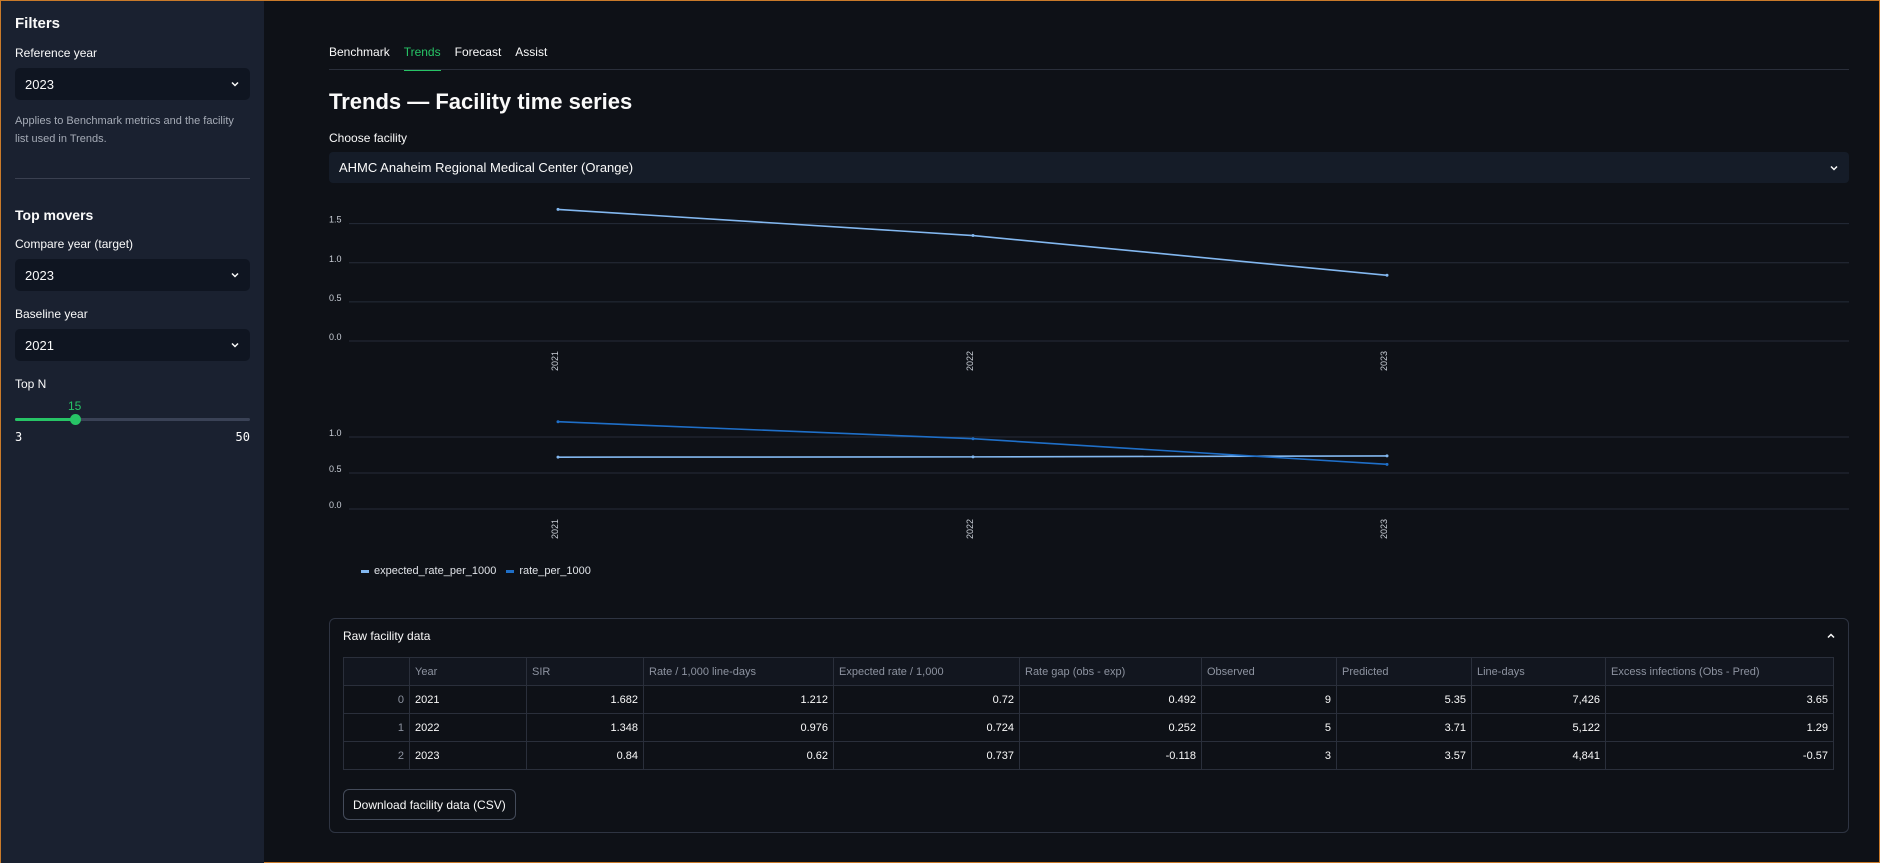 The height and width of the screenshot is (863, 1880). What do you see at coordinates (1110, 671) in the screenshot?
I see `column-header: Rate gap (obs - exp)` at bounding box center [1110, 671].